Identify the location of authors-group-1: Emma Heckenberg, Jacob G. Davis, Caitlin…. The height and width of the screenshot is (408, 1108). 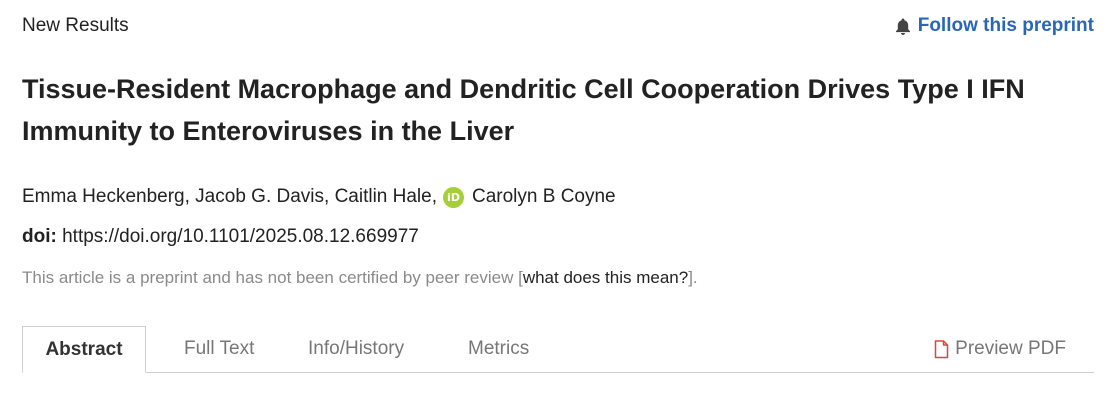
(229, 197).